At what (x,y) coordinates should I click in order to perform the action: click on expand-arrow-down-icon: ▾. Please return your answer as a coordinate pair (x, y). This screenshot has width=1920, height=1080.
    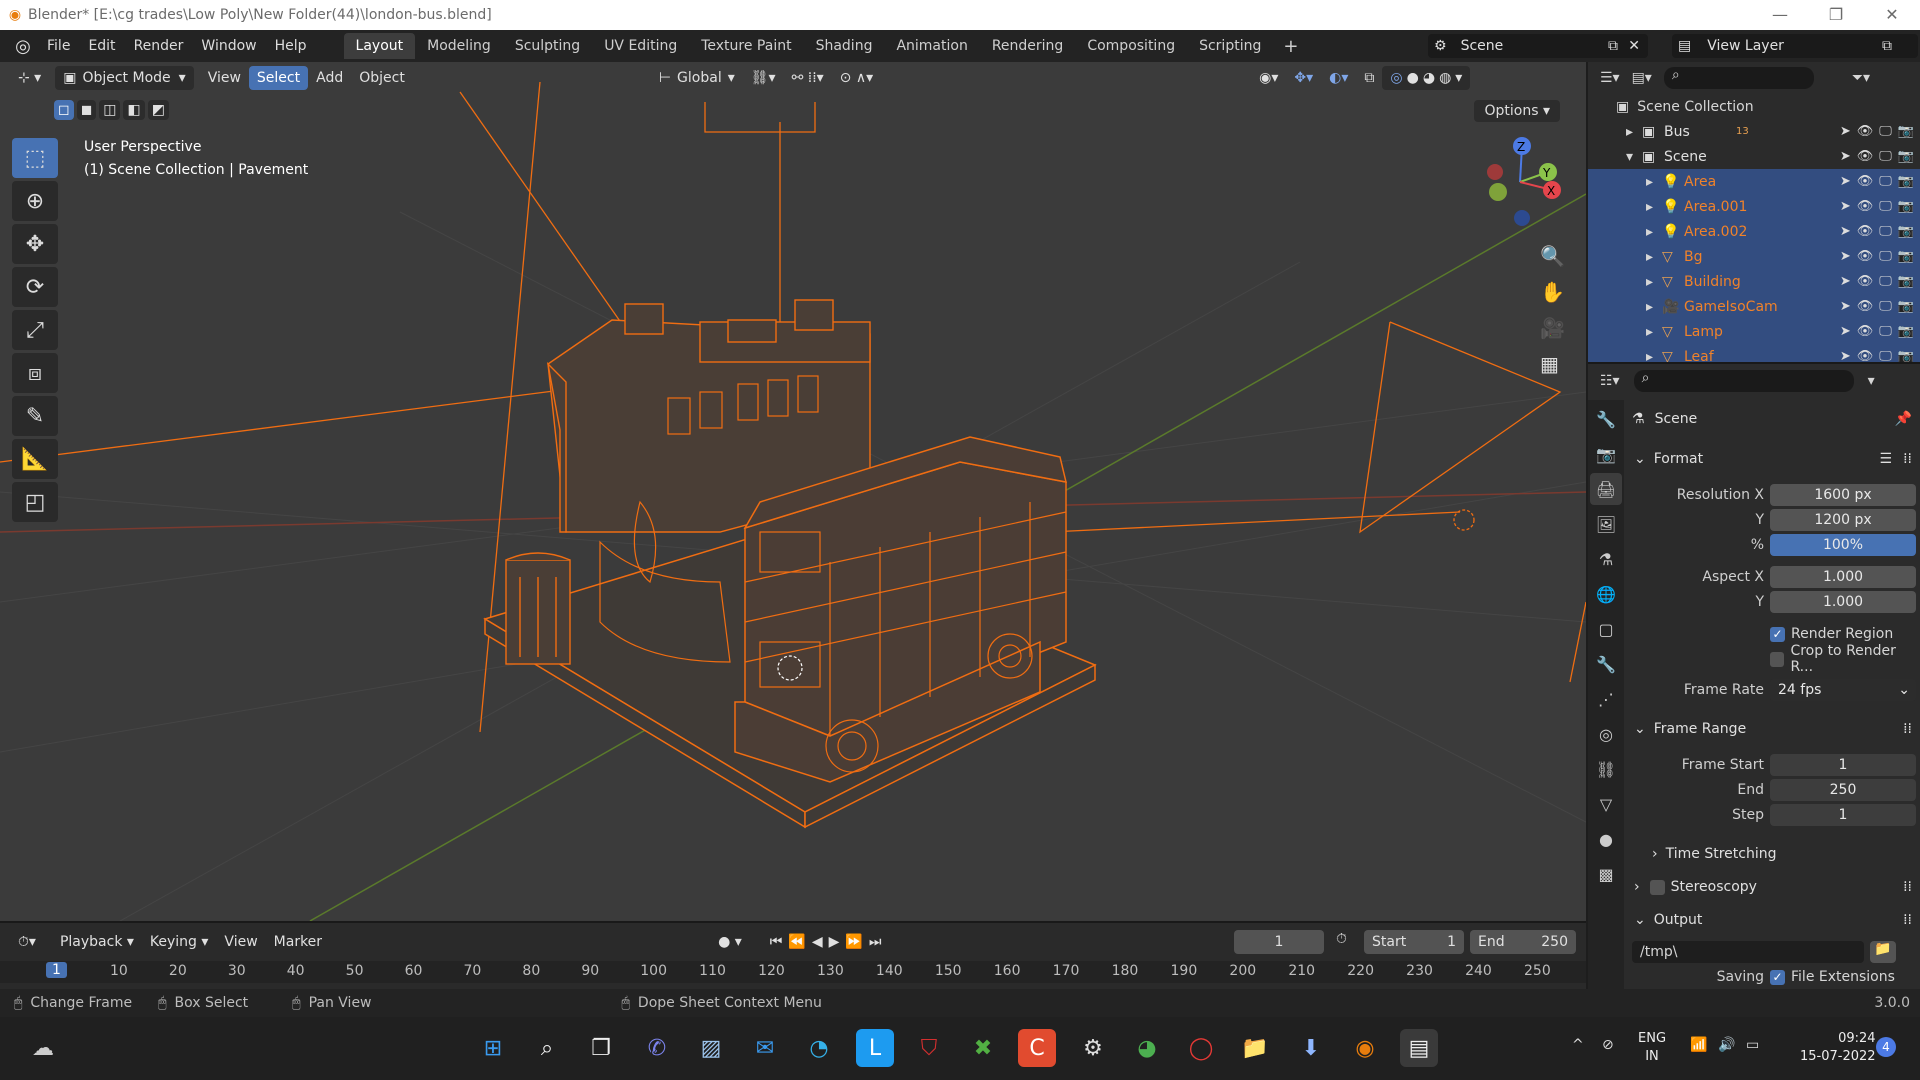
    Looking at the image, I should click on (1629, 157).